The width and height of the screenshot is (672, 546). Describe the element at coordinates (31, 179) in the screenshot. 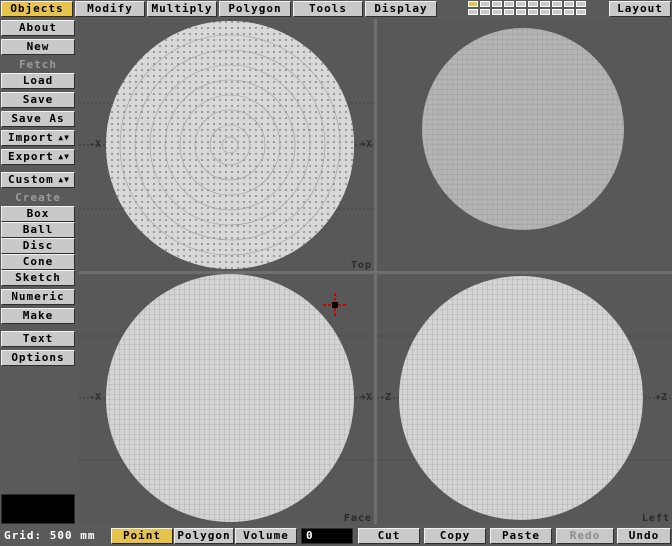

I see `custom-label: Custom` at that location.